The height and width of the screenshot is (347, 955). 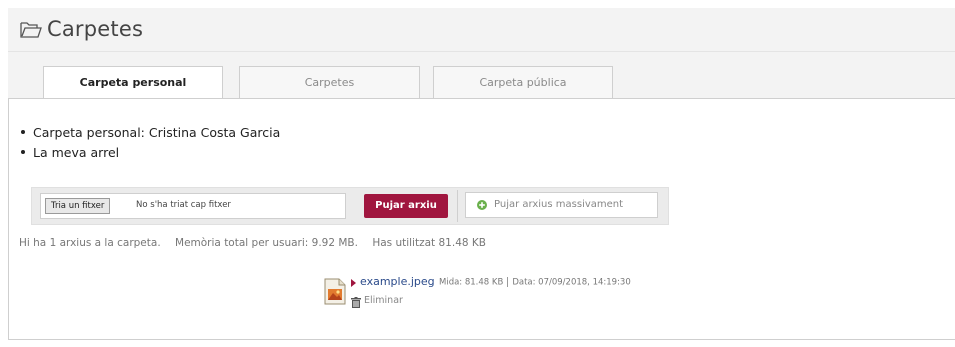 I want to click on memory-total-text: Memòria total per usuari: 9.92 MB., so click(x=266, y=243).